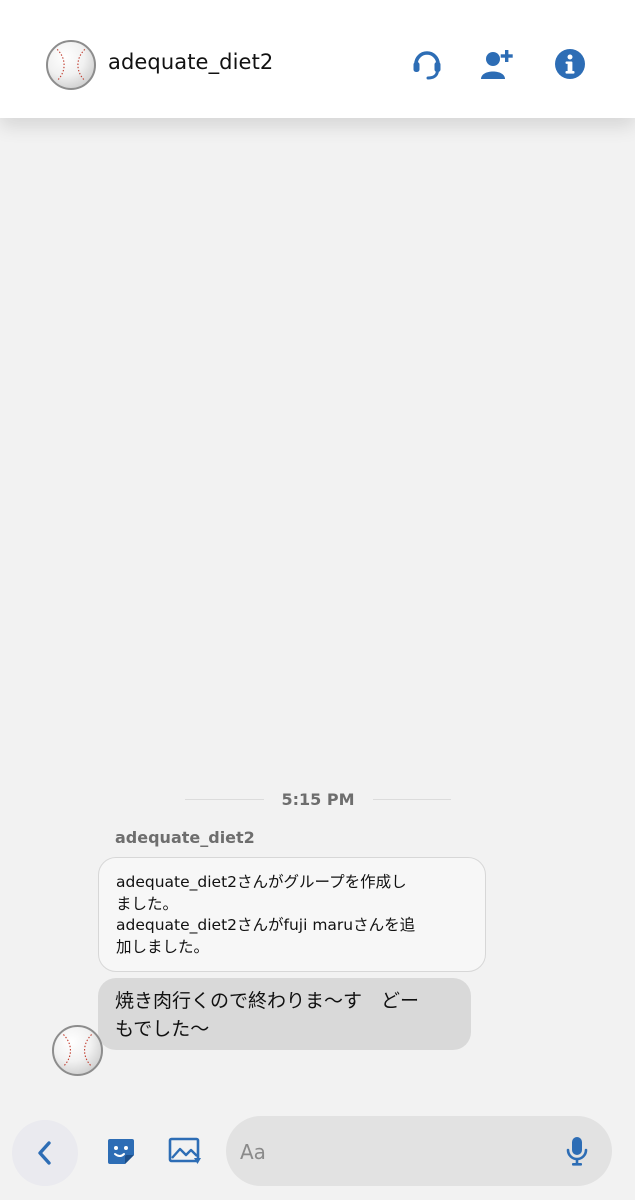  I want to click on system-message-line: adequate_diet2さんがグループを作成し, so click(261, 882).